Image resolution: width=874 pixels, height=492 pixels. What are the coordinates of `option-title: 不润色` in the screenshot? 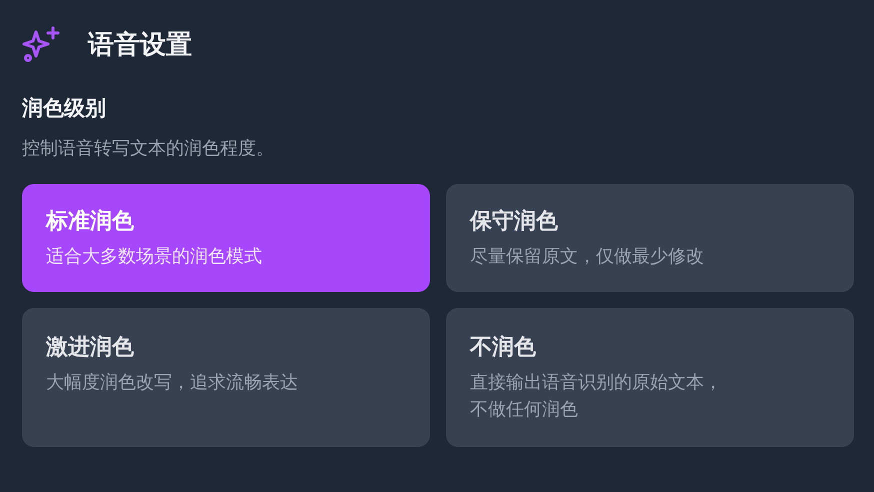 It's located at (503, 348).